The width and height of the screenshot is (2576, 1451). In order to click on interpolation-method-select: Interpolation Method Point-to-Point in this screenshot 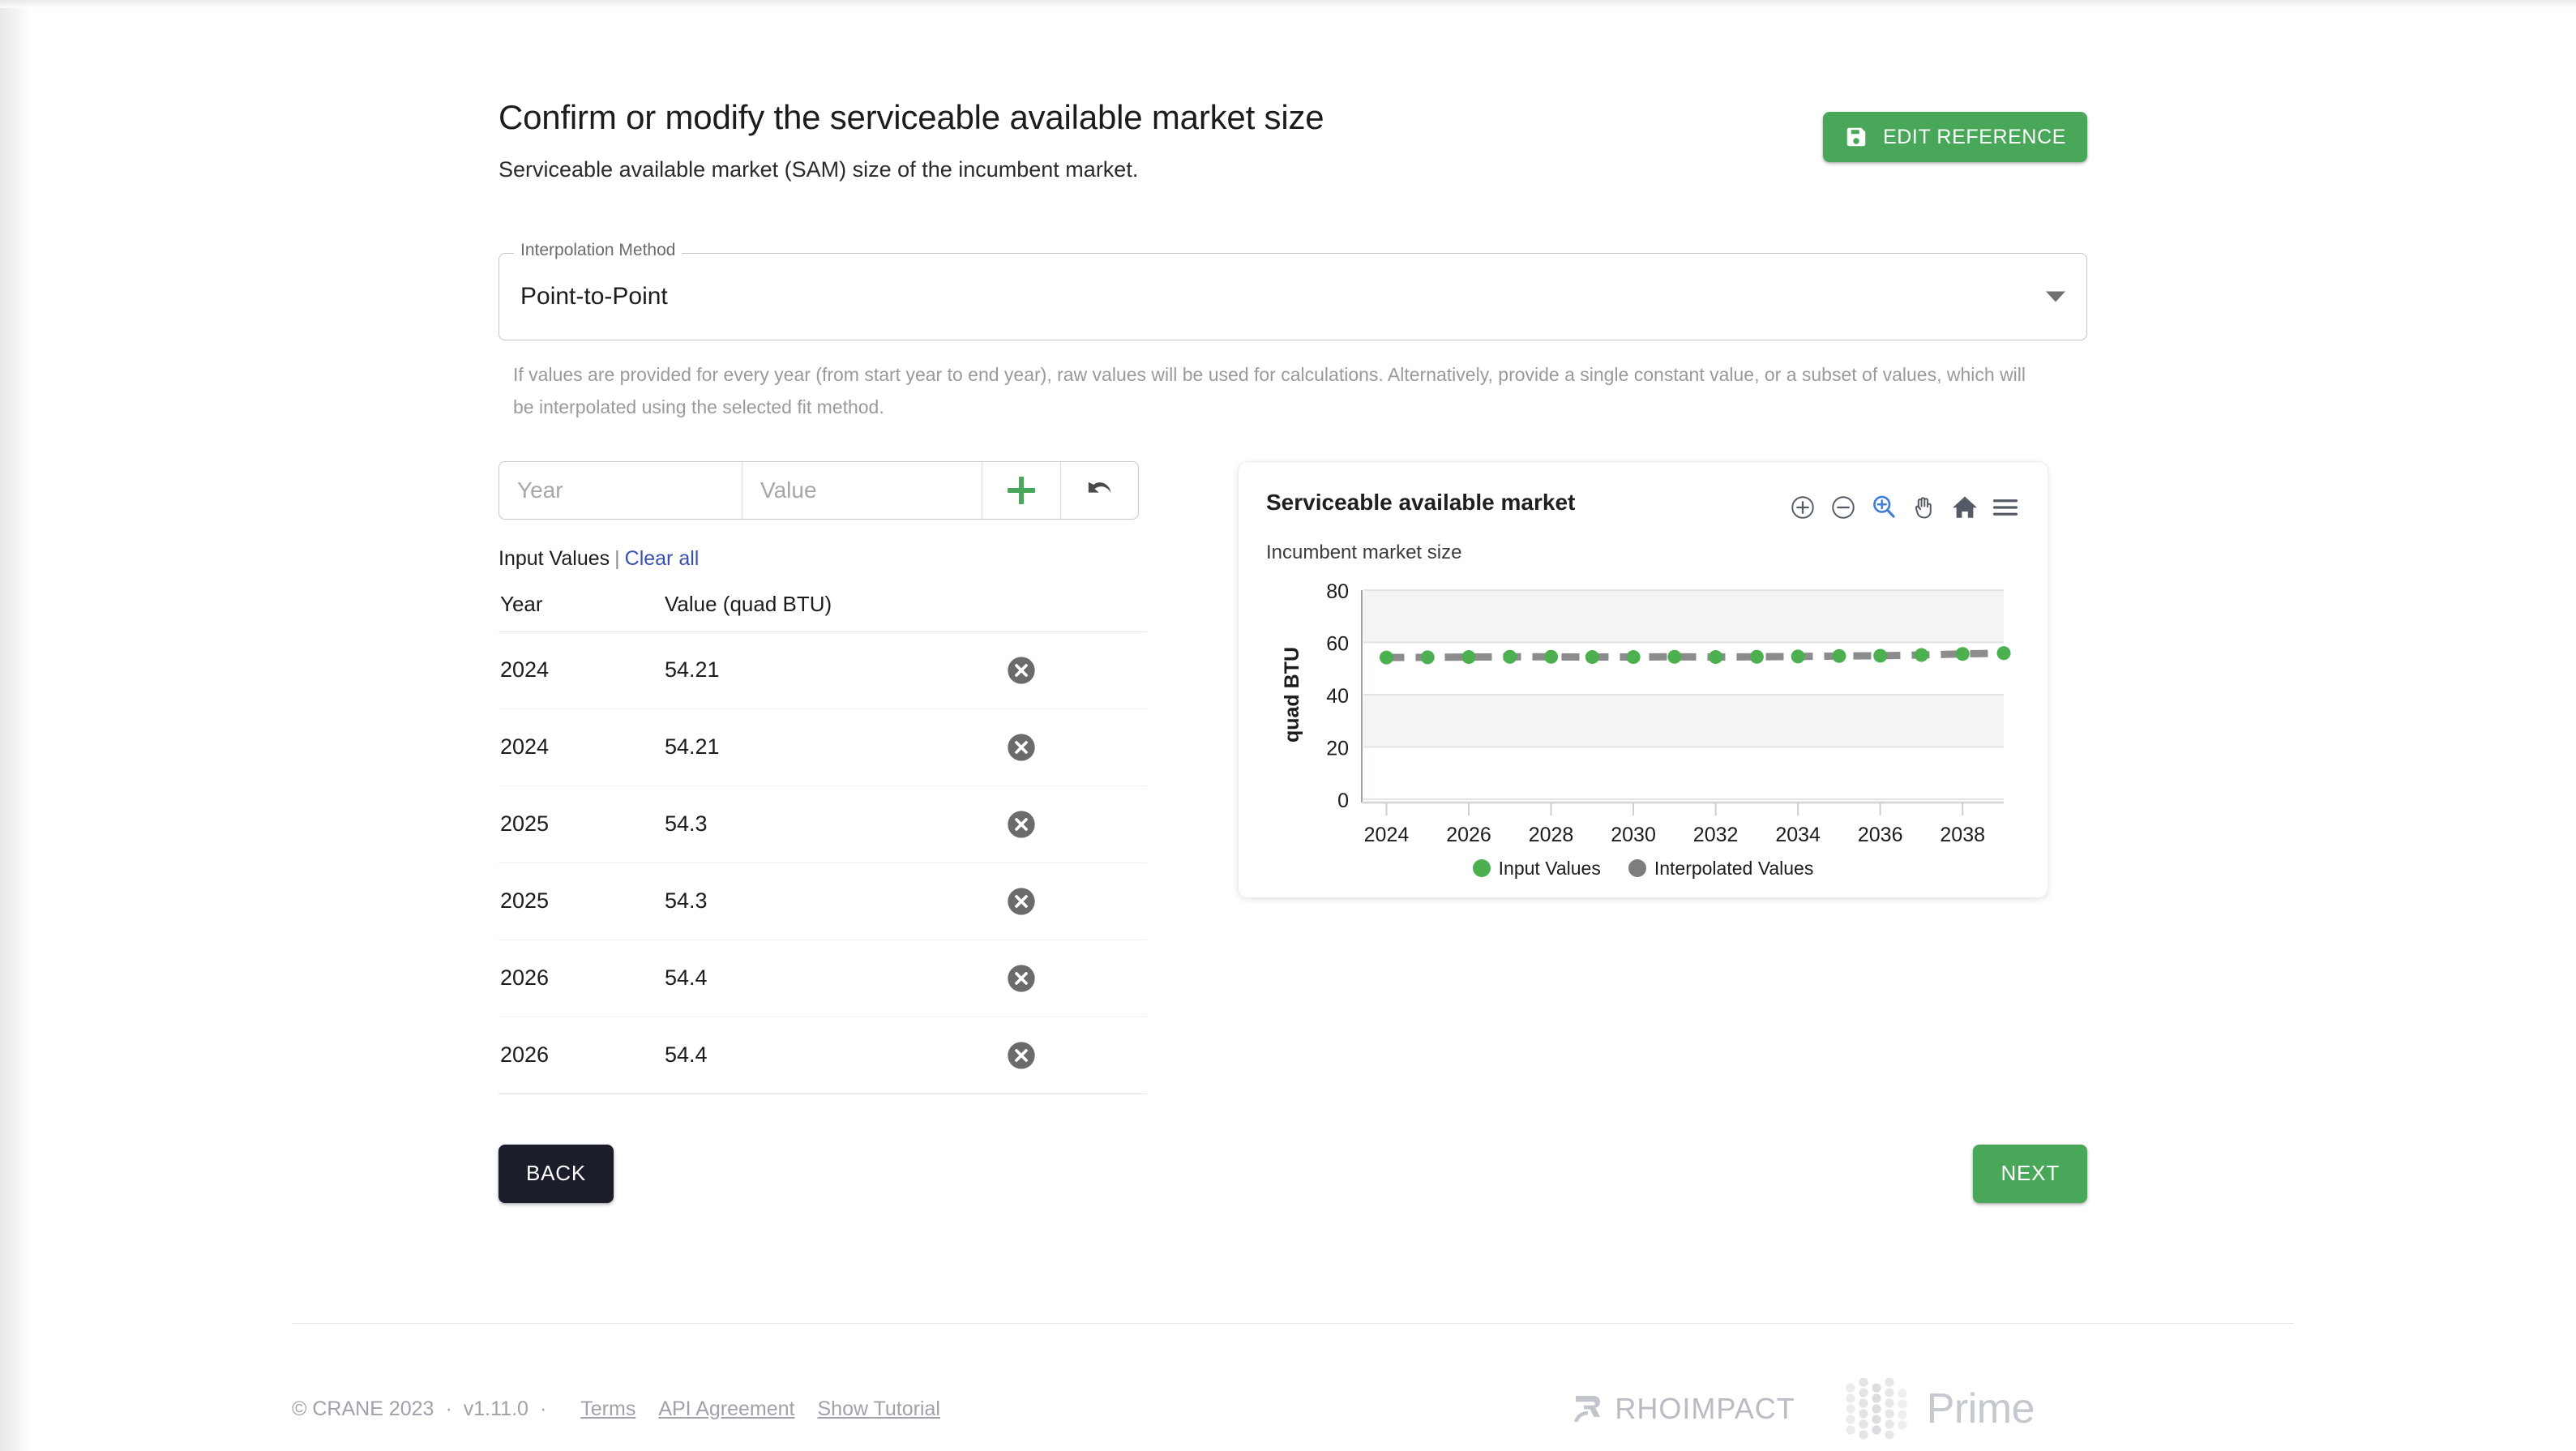, I will do `click(1293, 290)`.